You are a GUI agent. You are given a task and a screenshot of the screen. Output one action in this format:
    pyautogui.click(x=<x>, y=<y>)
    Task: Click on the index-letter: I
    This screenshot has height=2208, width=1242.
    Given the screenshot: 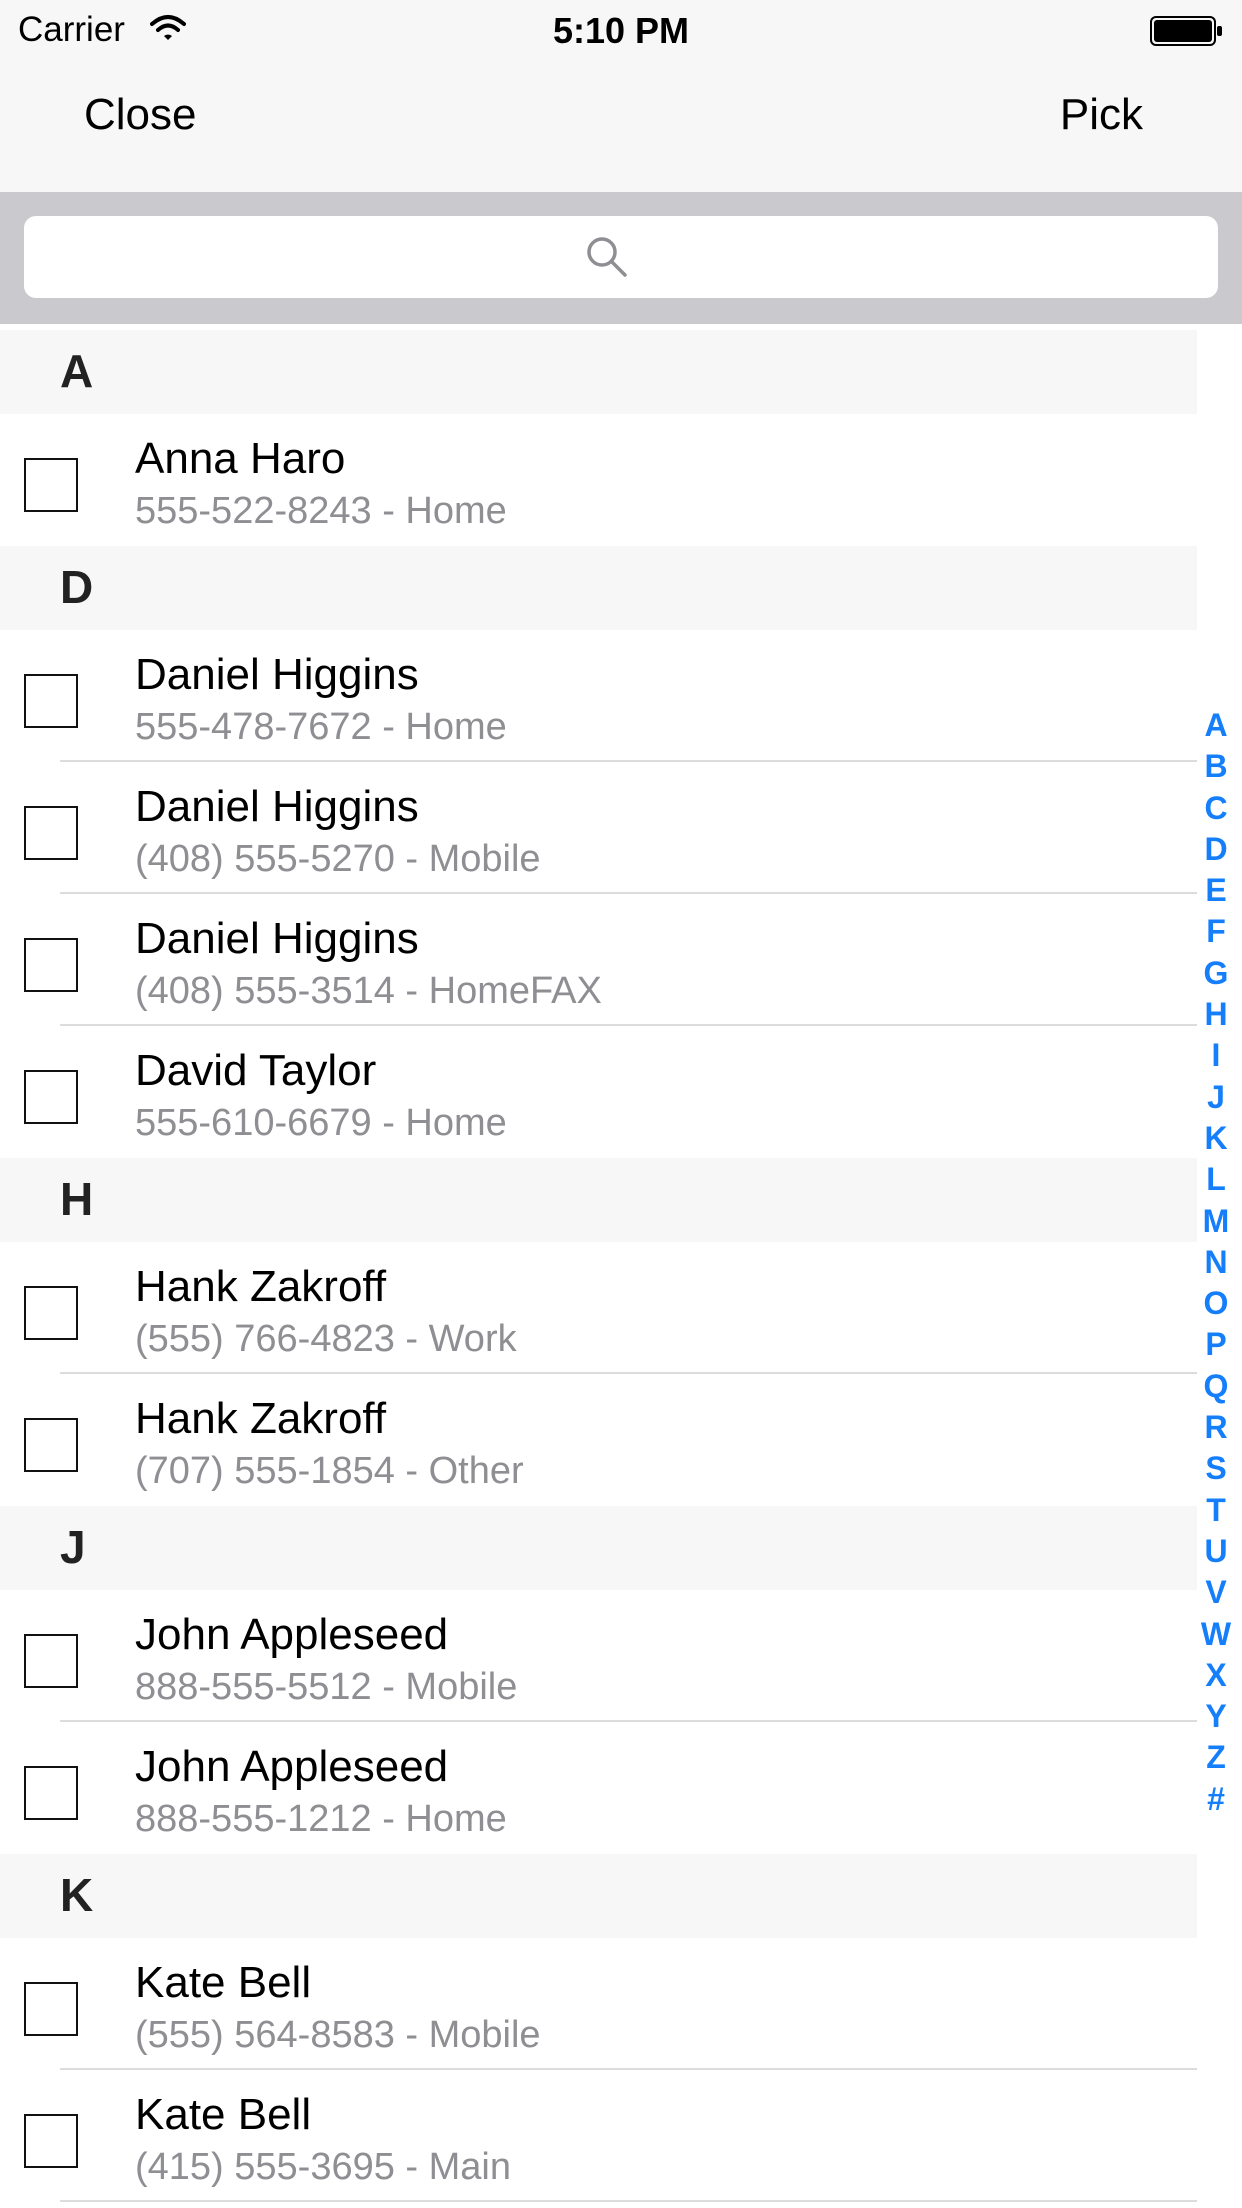 What is the action you would take?
    pyautogui.click(x=1216, y=1055)
    